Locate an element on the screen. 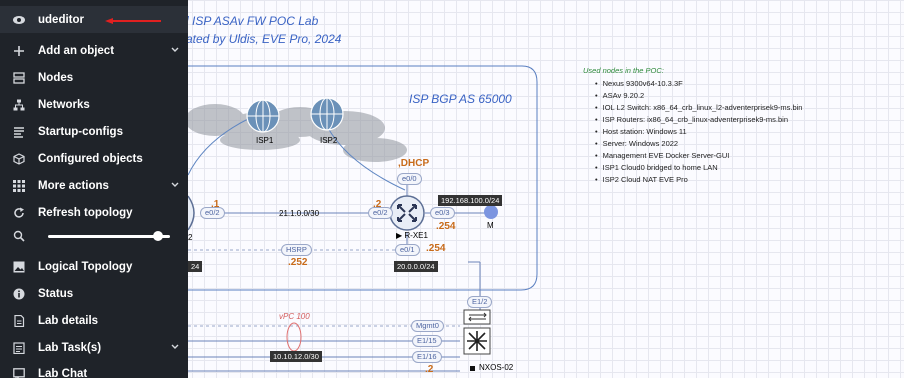 Image resolution: width=904 pixels, height=378 pixels. sidebar-item-label: More actions is located at coordinates (73, 185).